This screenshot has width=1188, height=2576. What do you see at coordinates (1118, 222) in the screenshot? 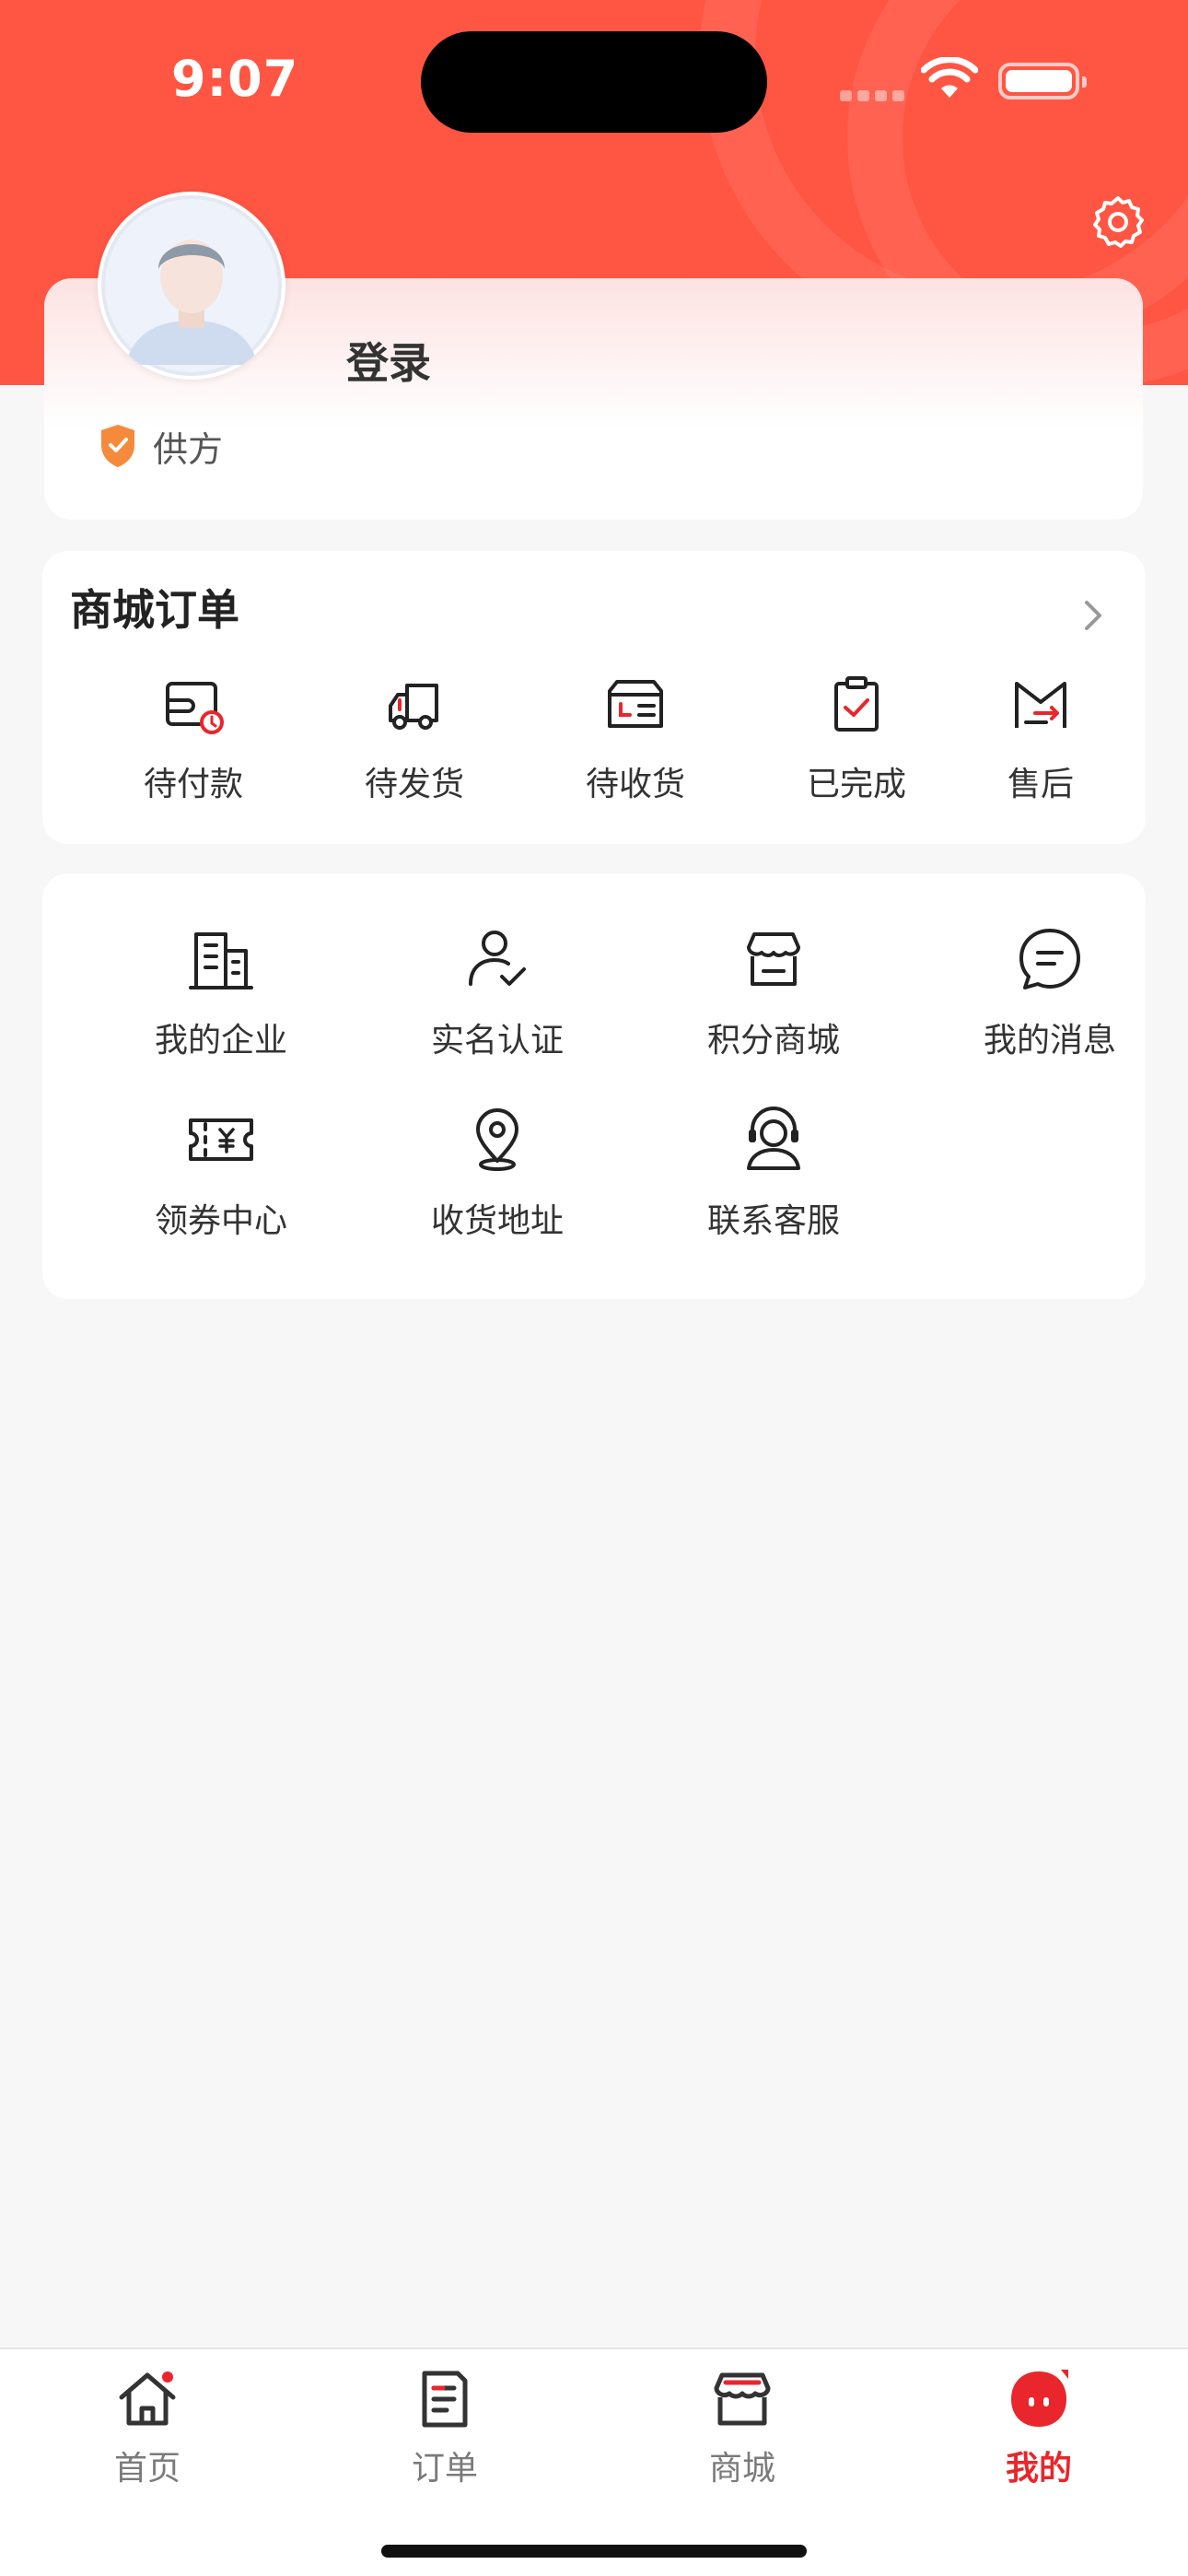
I see `settings-gear-icon` at bounding box center [1118, 222].